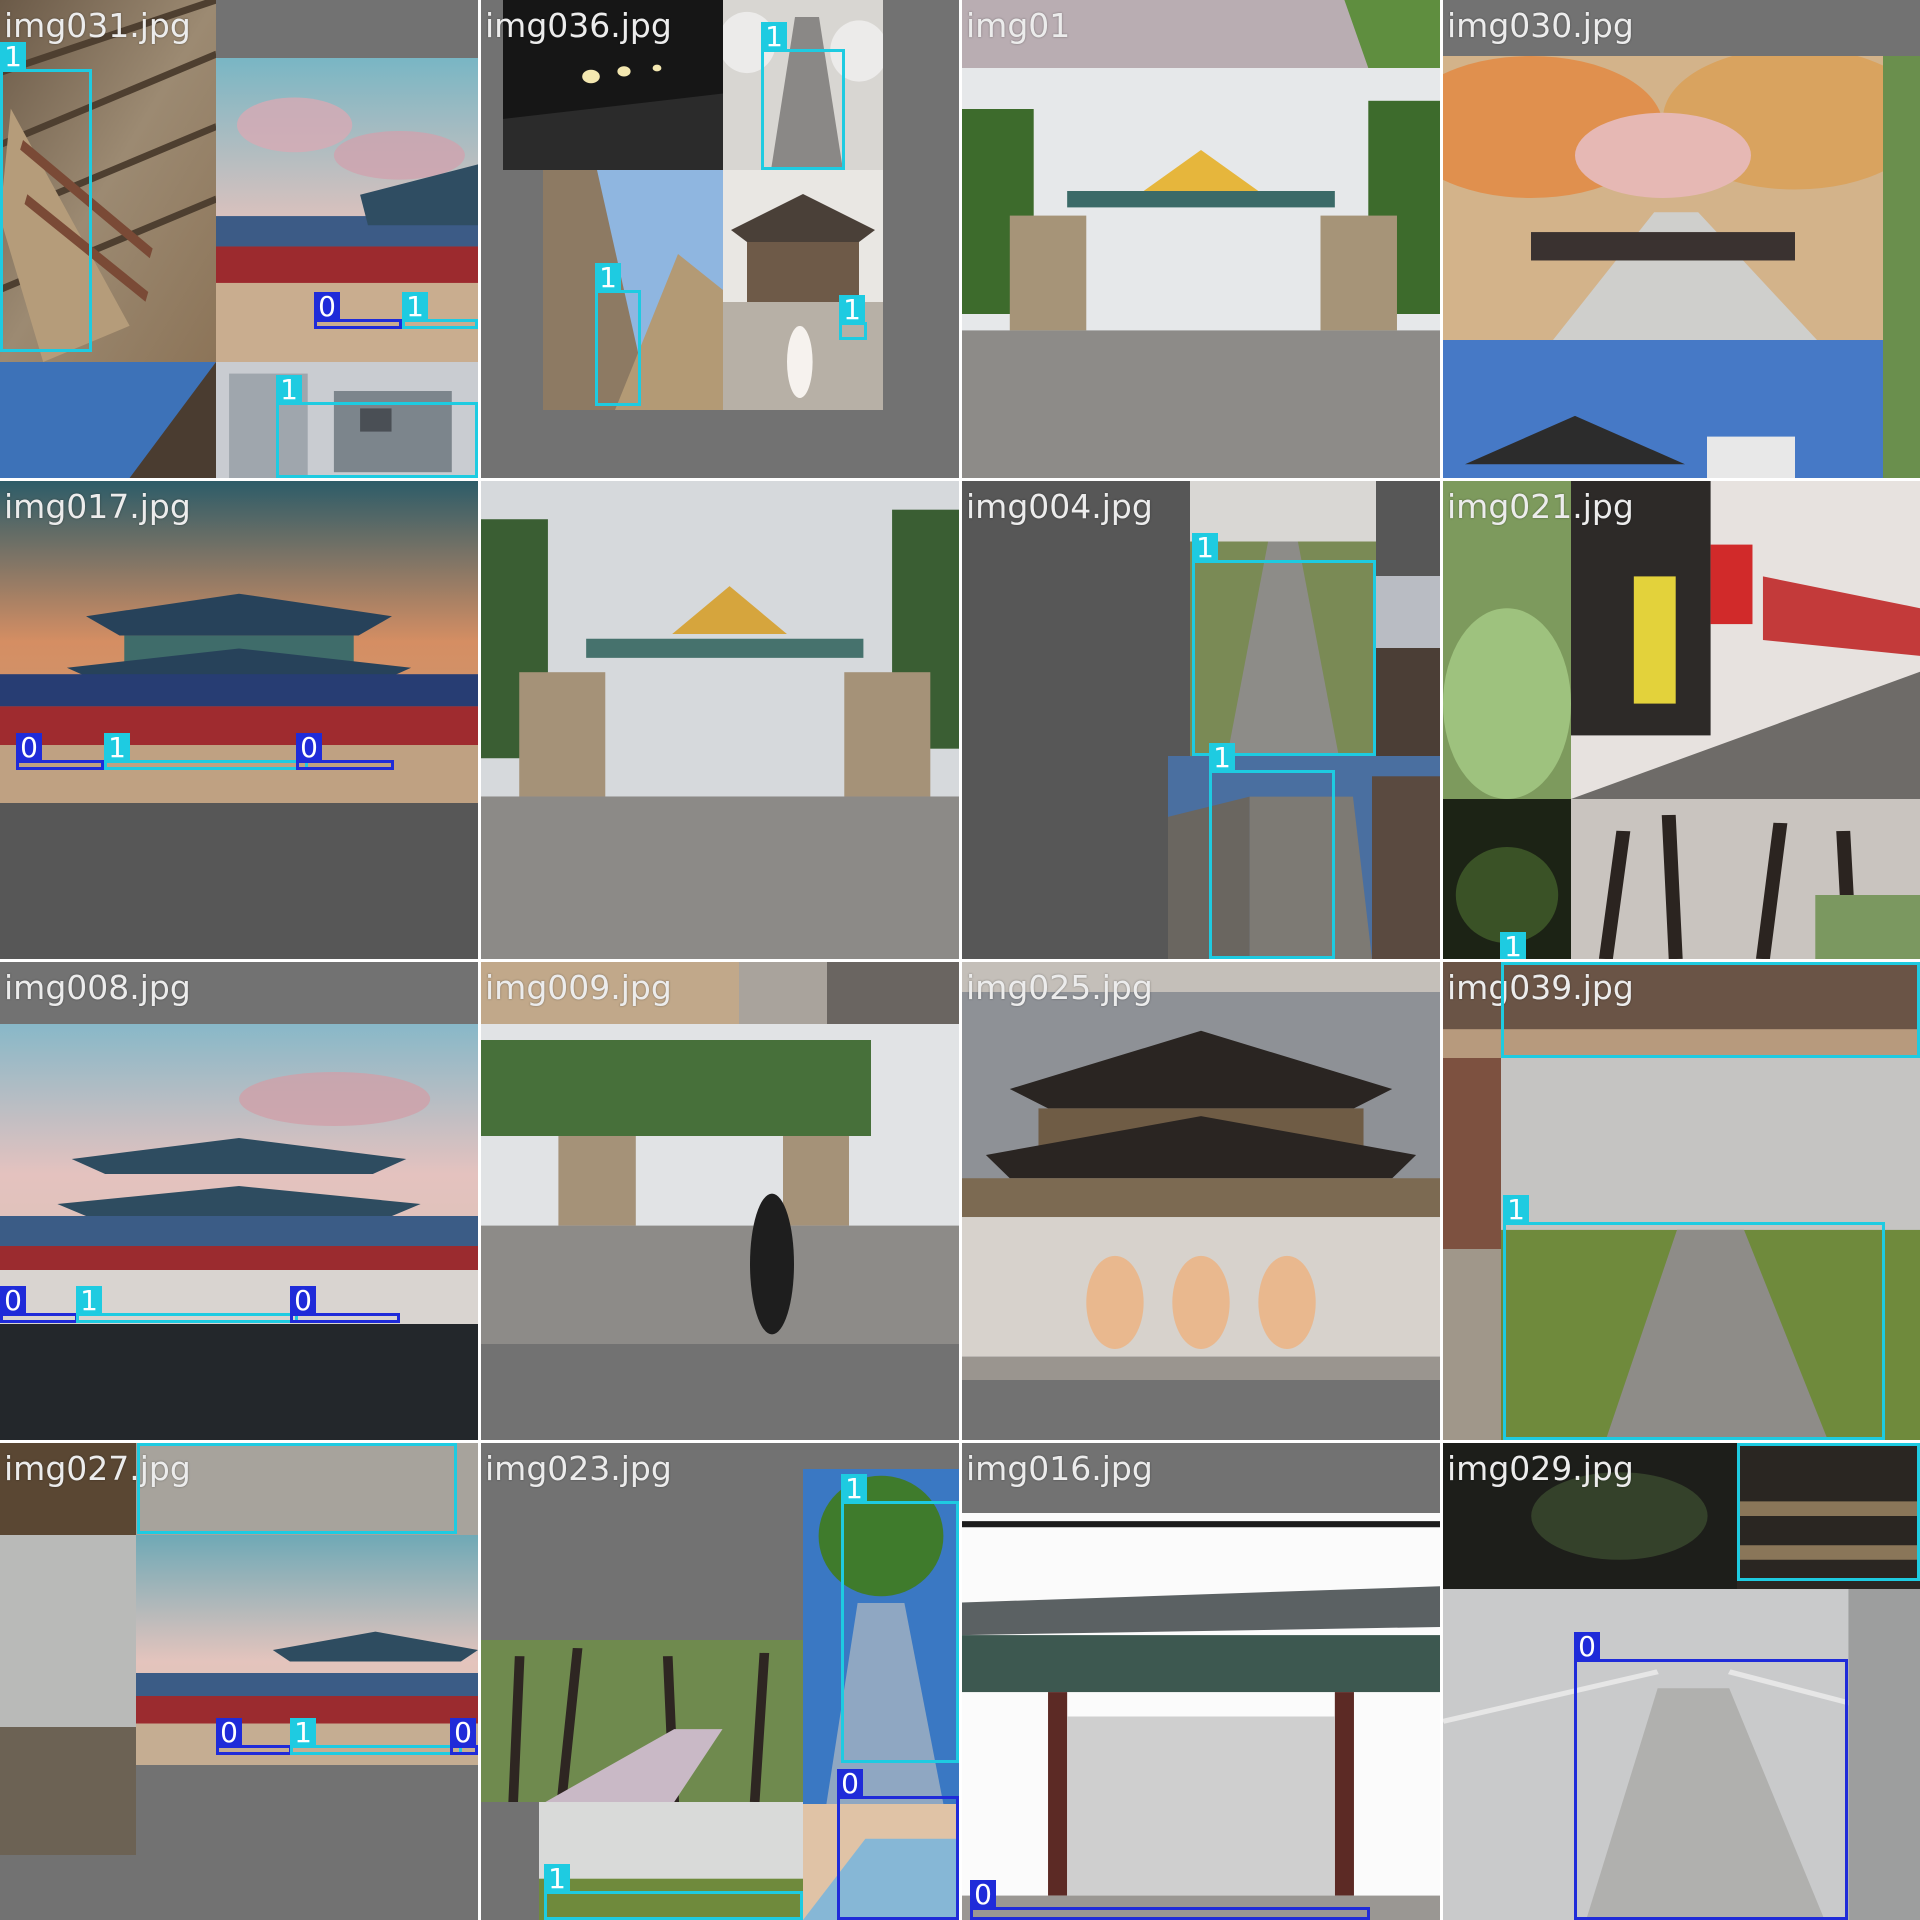 This screenshot has width=1920, height=1920. What do you see at coordinates (97, 987) in the screenshot?
I see `tile-filename: img008.jpg` at bounding box center [97, 987].